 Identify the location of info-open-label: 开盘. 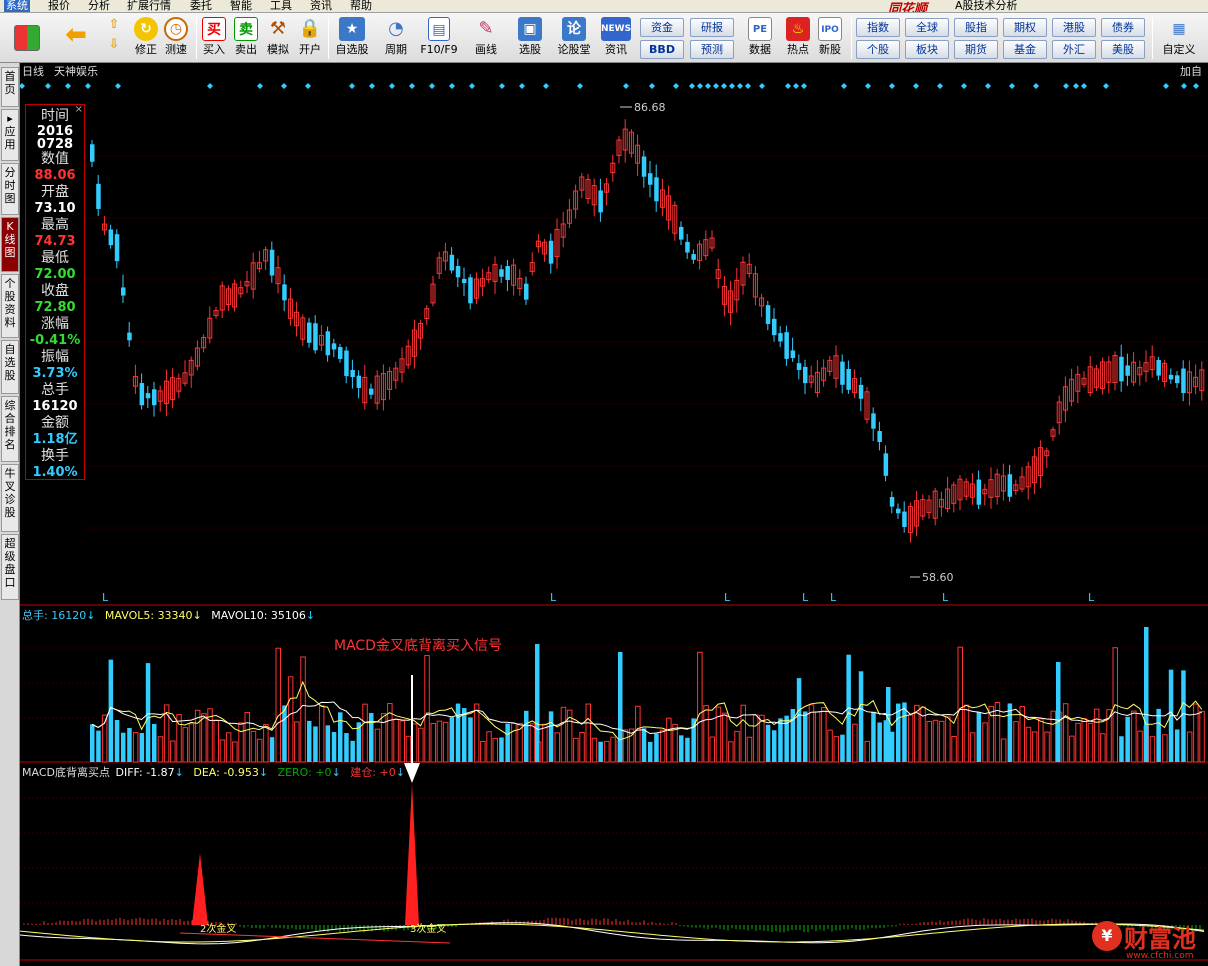
(55, 192).